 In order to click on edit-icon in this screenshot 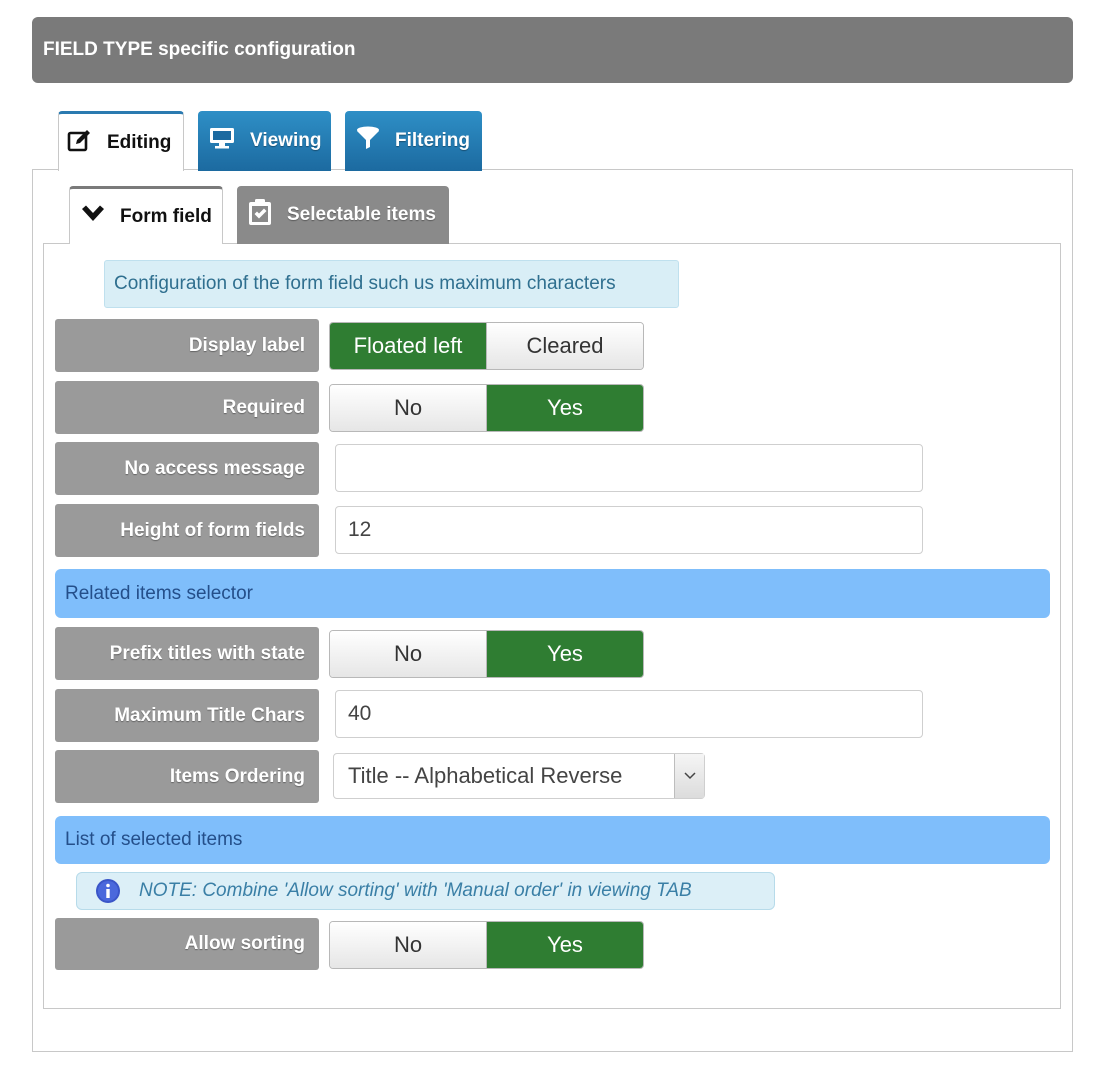, I will do `click(80, 143)`.